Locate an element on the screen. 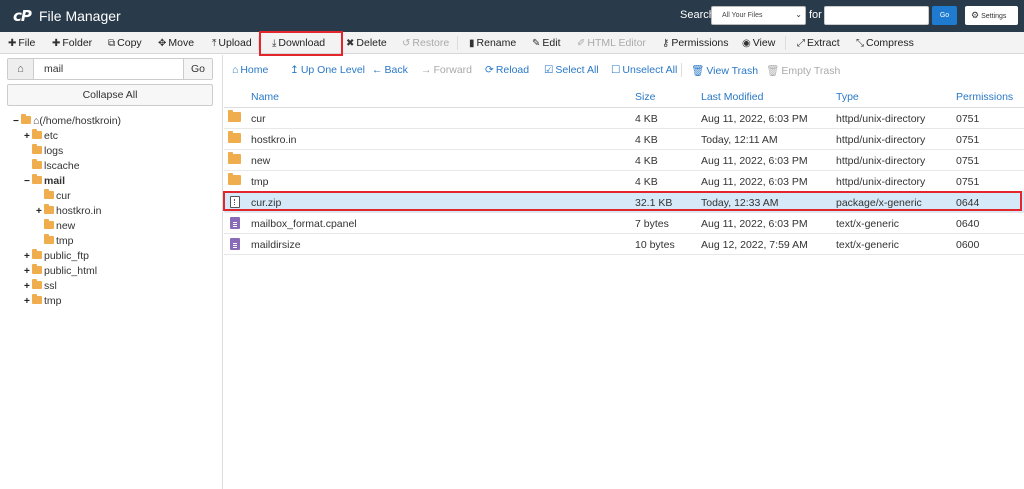 The image size is (1024, 489). select-all-button: ☑ Select All is located at coordinates (571, 70).